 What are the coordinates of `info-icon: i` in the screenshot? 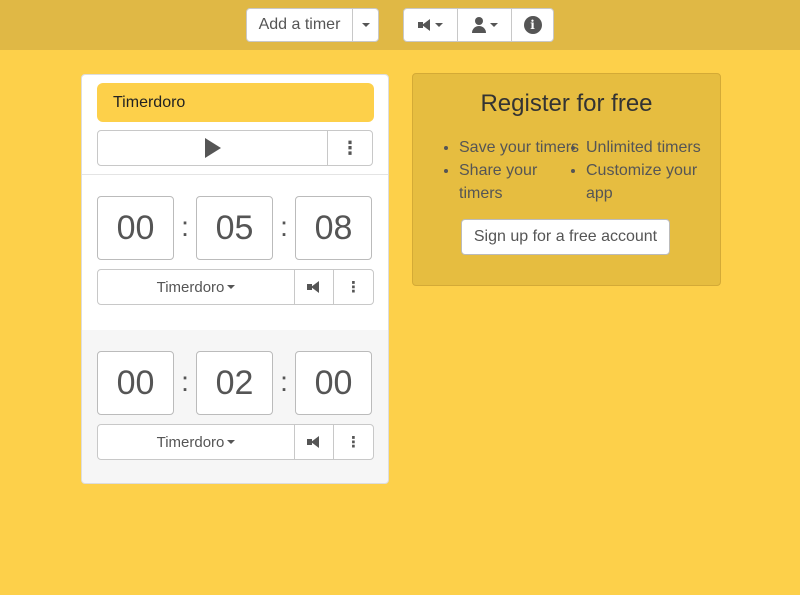 It's located at (532, 25).